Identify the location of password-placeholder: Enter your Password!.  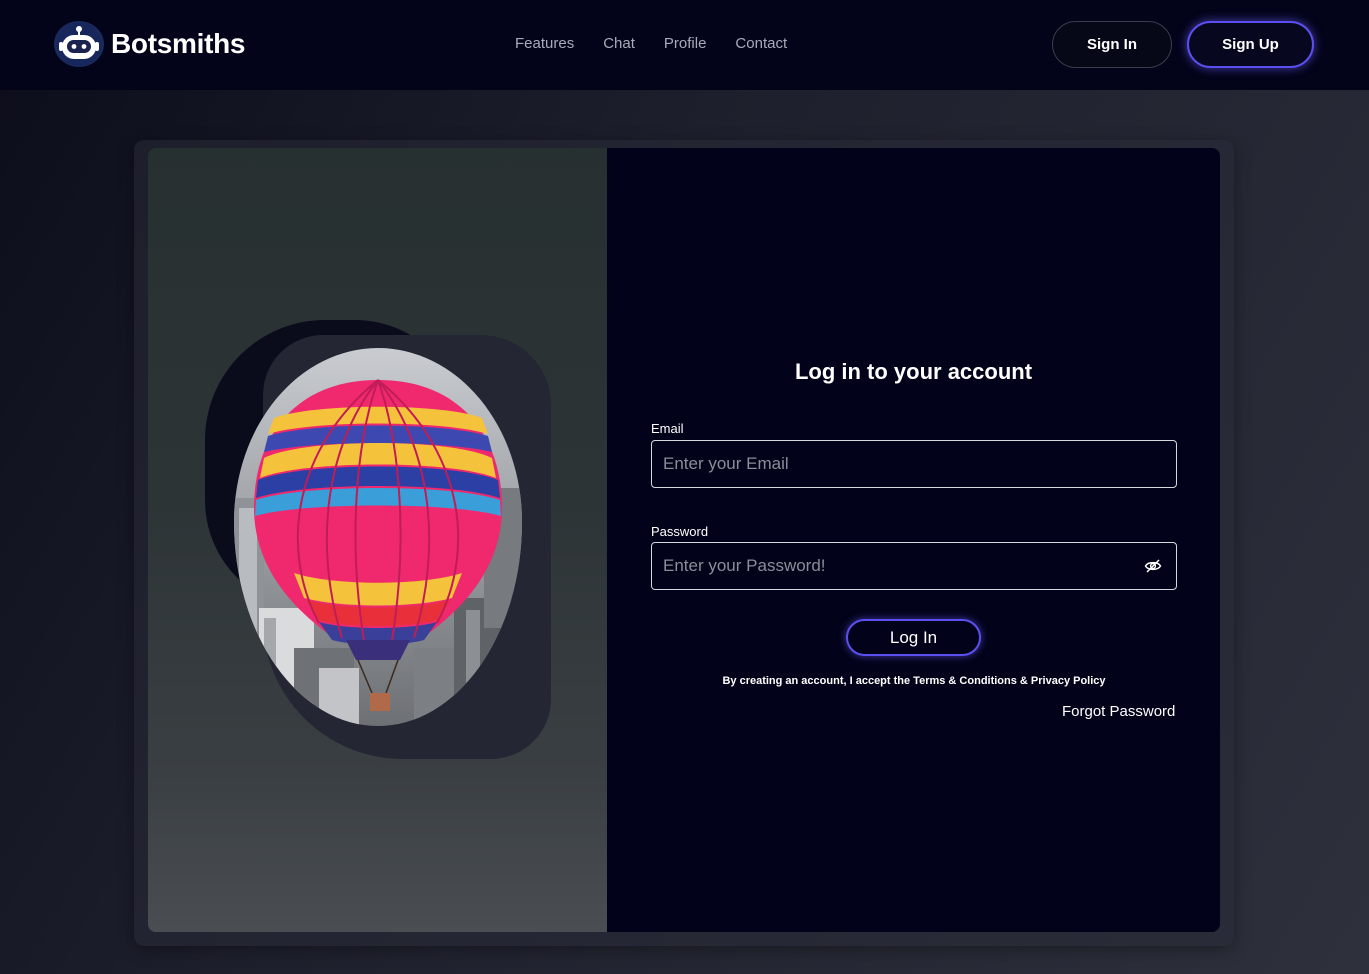
(744, 565).